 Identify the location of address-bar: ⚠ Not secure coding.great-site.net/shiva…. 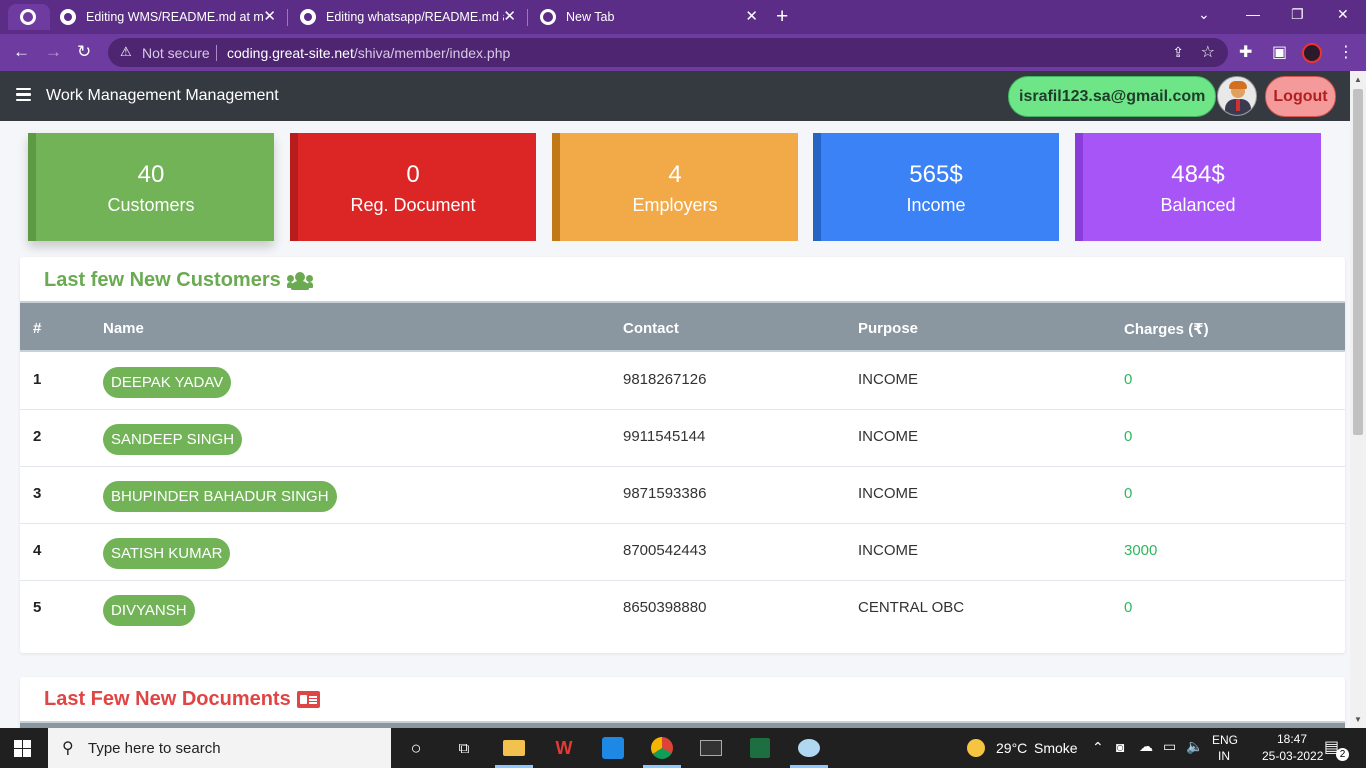
(668, 52).